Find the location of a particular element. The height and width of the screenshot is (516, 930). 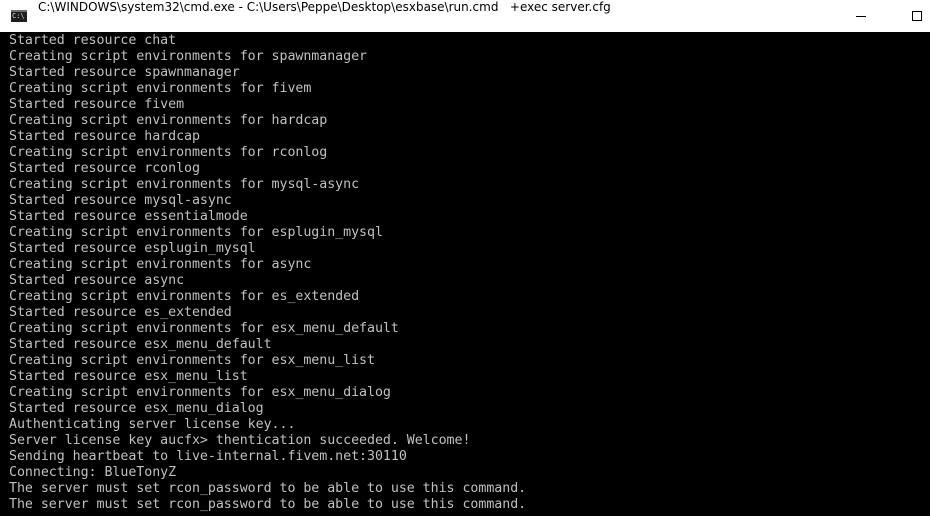

minimize-icon is located at coordinates (861, 16).